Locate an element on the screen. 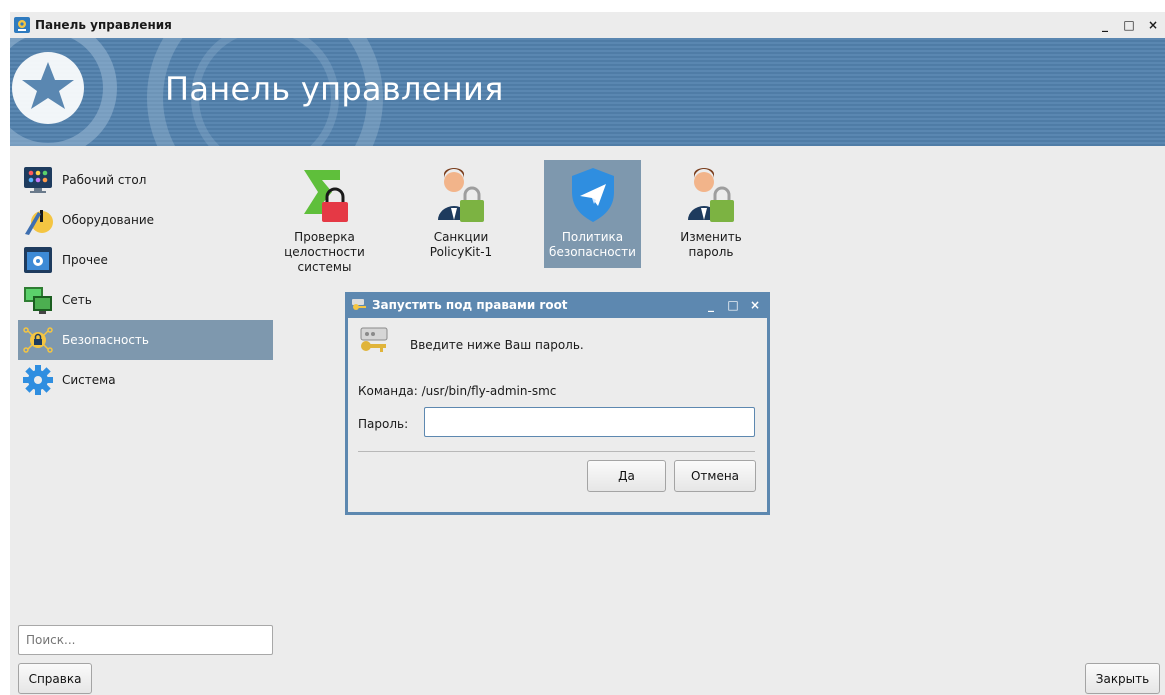 The width and height of the screenshot is (1165, 695). dialog-maximize-button: □ is located at coordinates (733, 305).